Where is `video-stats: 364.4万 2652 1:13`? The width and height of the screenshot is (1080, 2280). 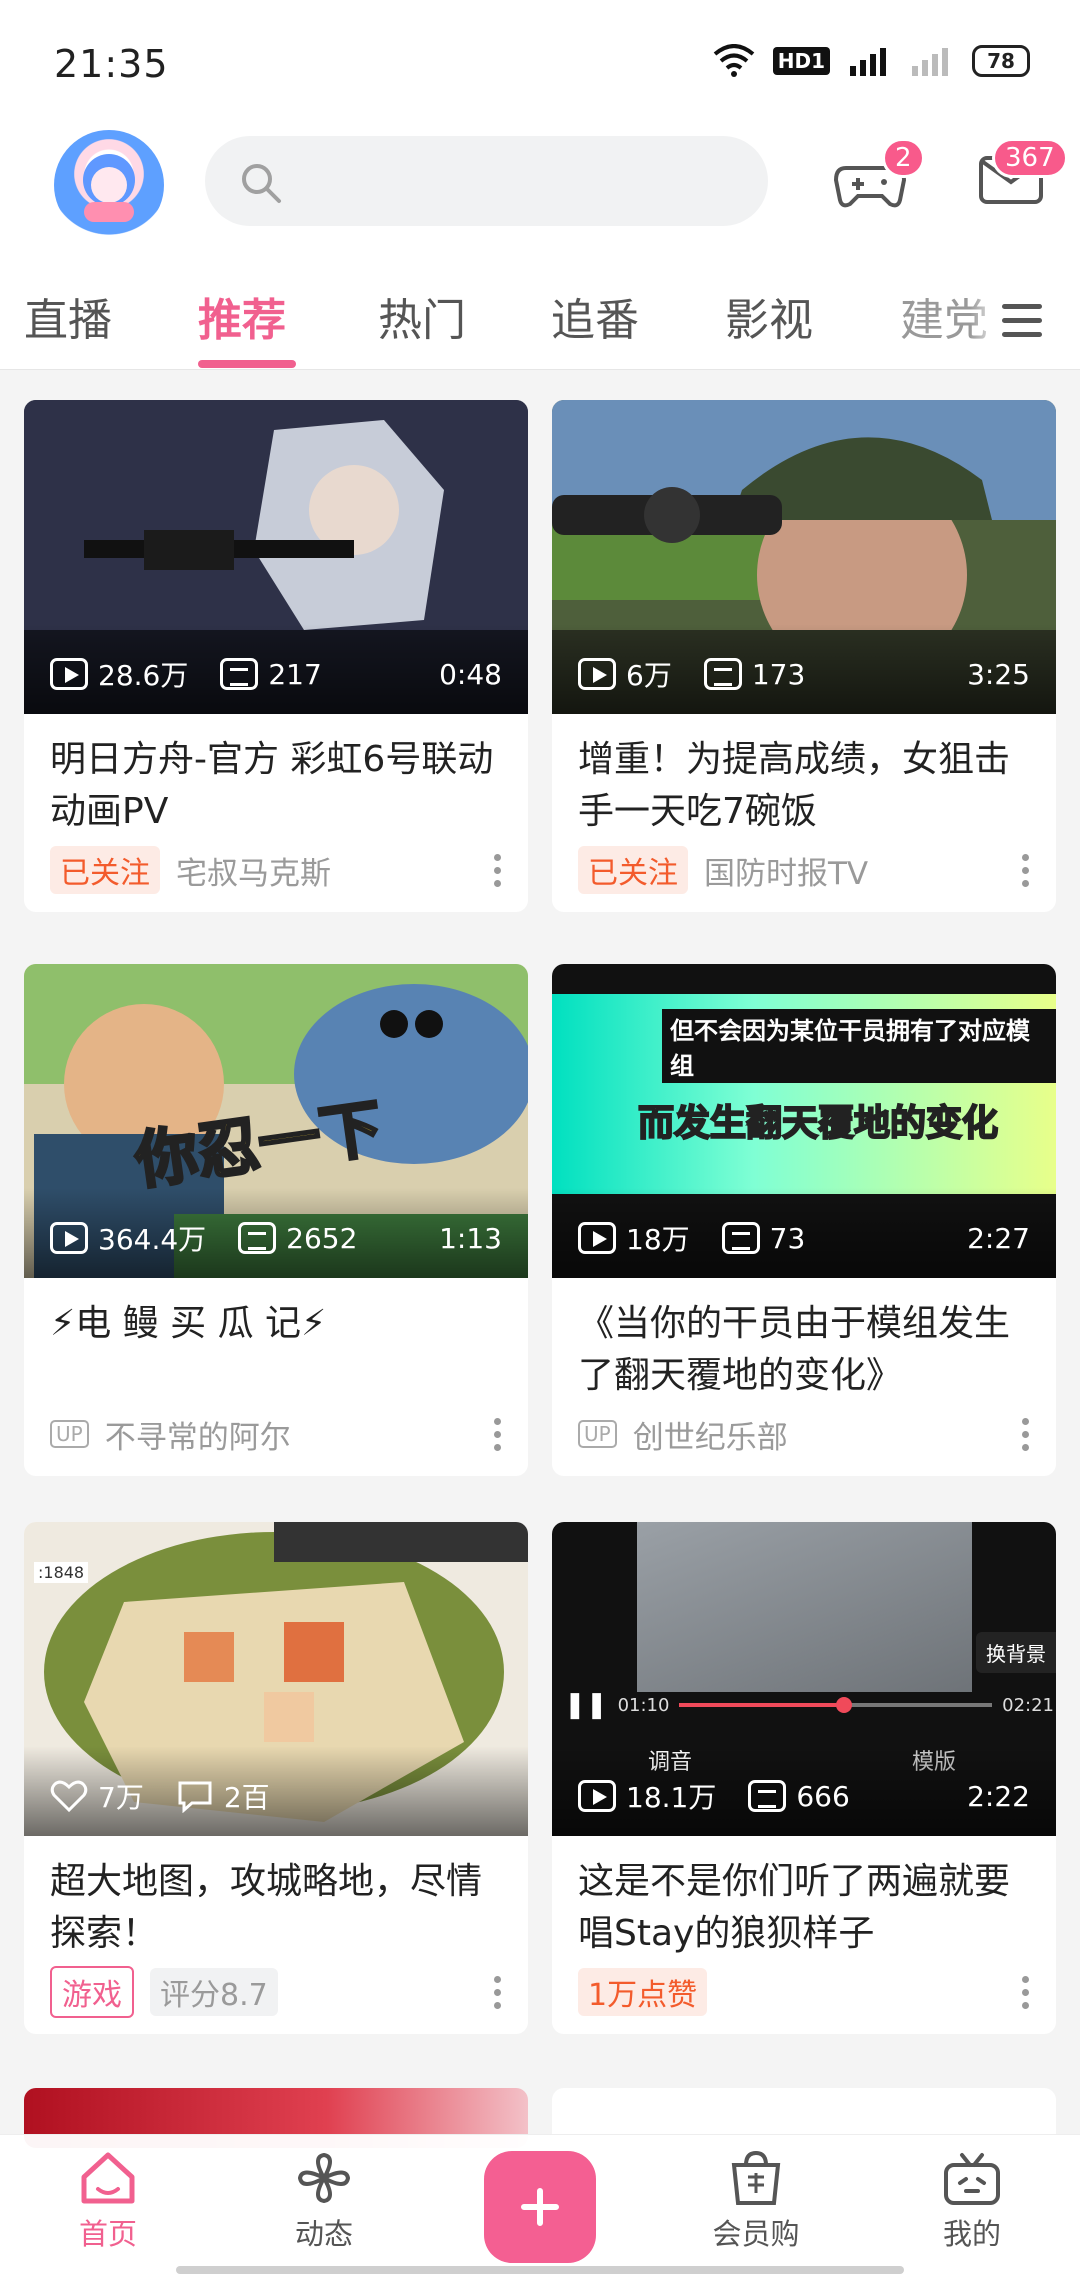
video-stats: 364.4万 2652 1:13 is located at coordinates (276, 1238).